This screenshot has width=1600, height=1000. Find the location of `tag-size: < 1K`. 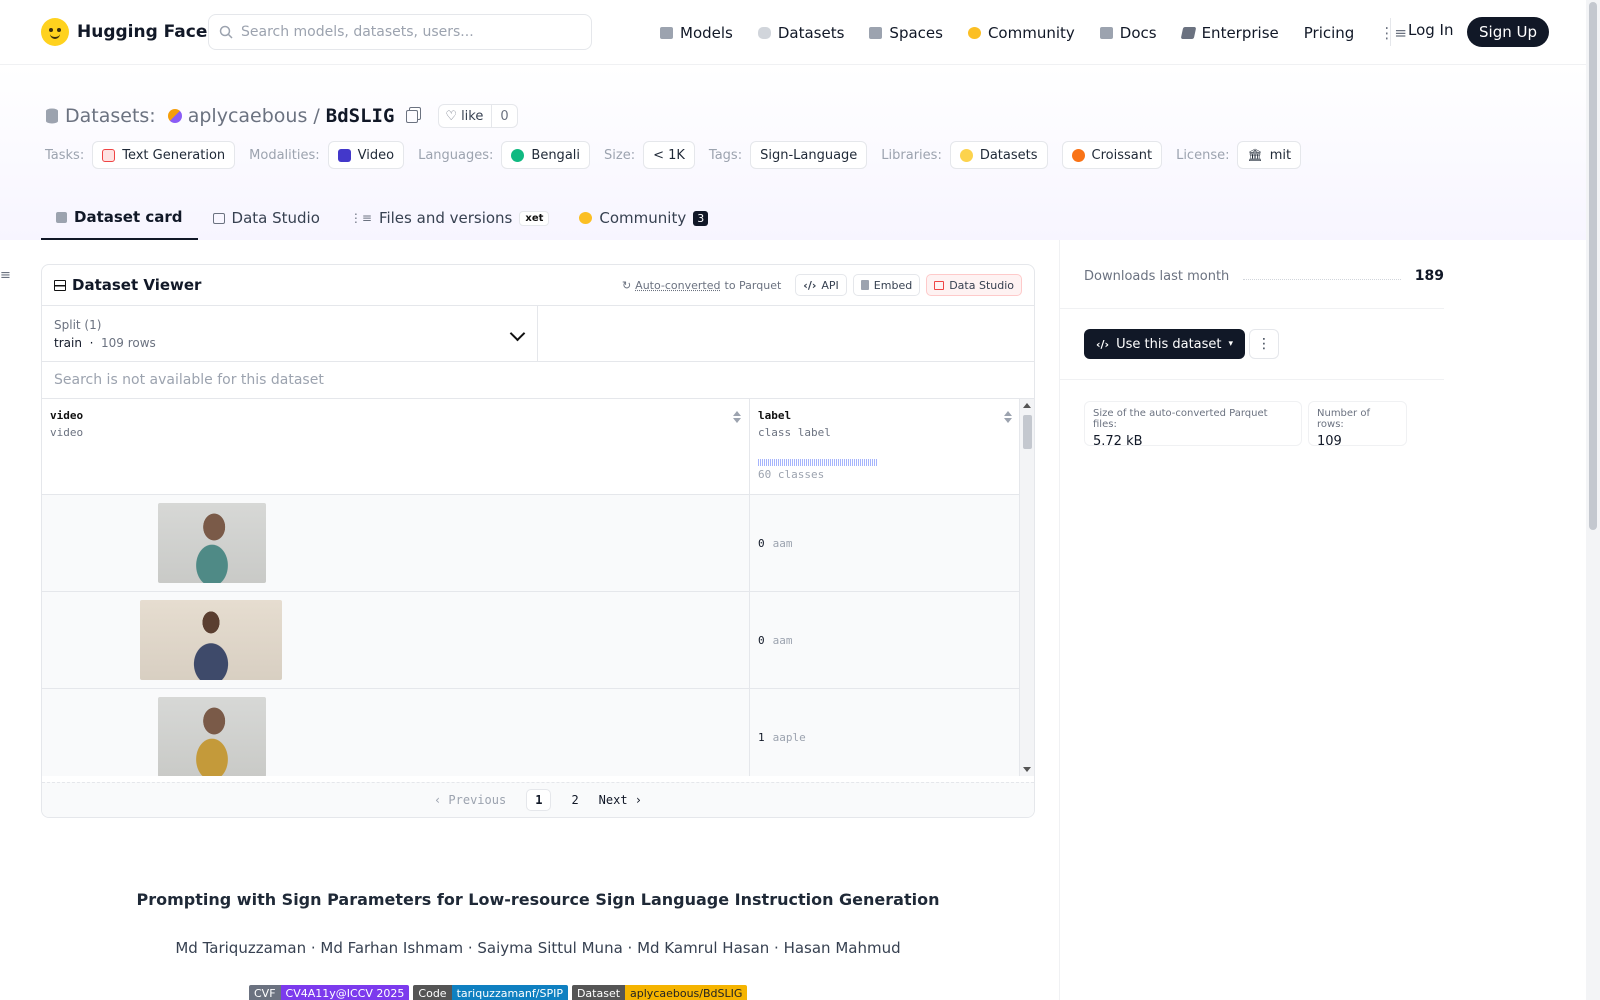

tag-size: < 1K is located at coordinates (669, 155).